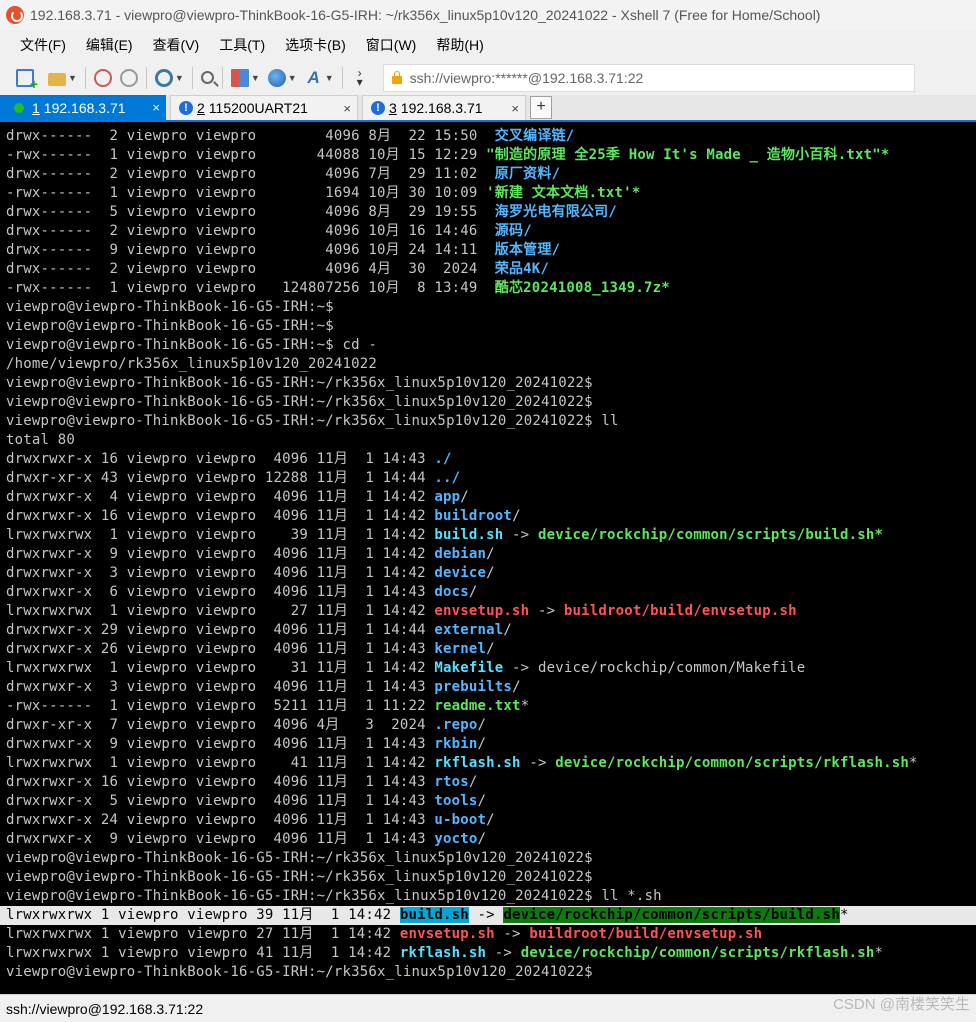 The image size is (976, 1022). Describe the element at coordinates (201, 108) in the screenshot. I see `tab-number: 2` at that location.